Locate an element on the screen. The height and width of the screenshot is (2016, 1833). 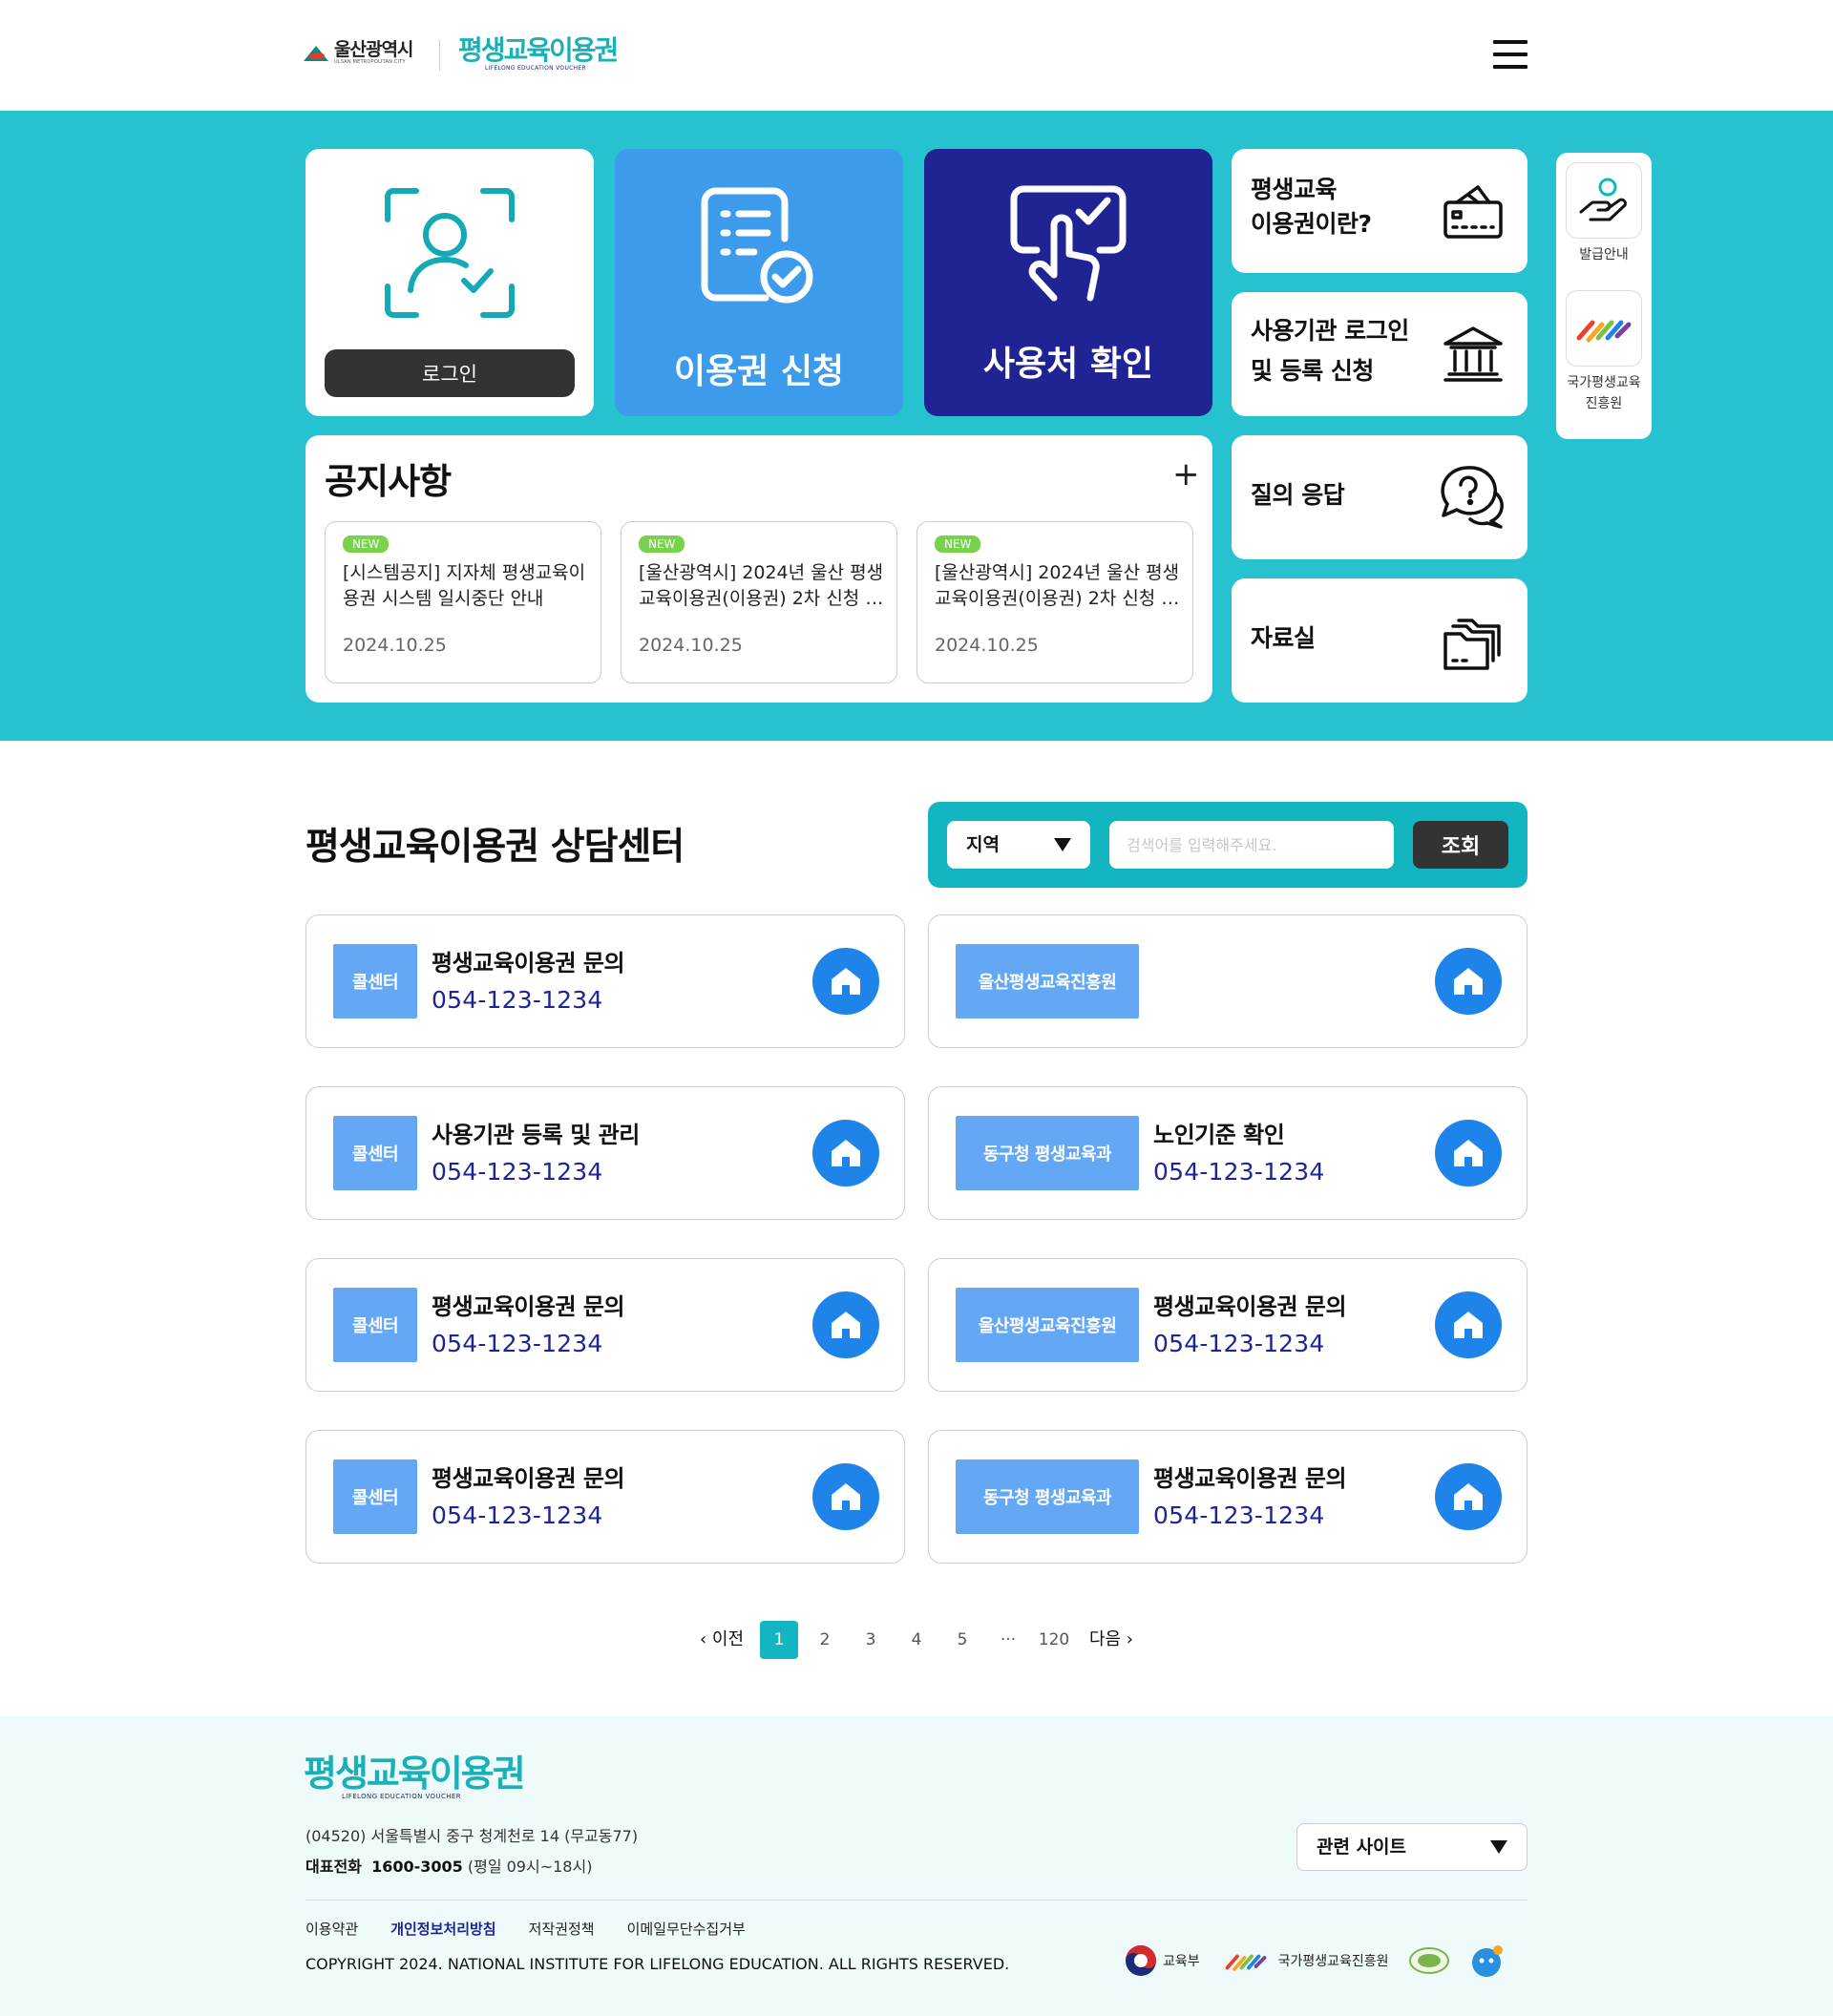
voucher-logo: 평생교육이용권 LIFELONG EDUCATION VOUCHER is located at coordinates (539, 54).